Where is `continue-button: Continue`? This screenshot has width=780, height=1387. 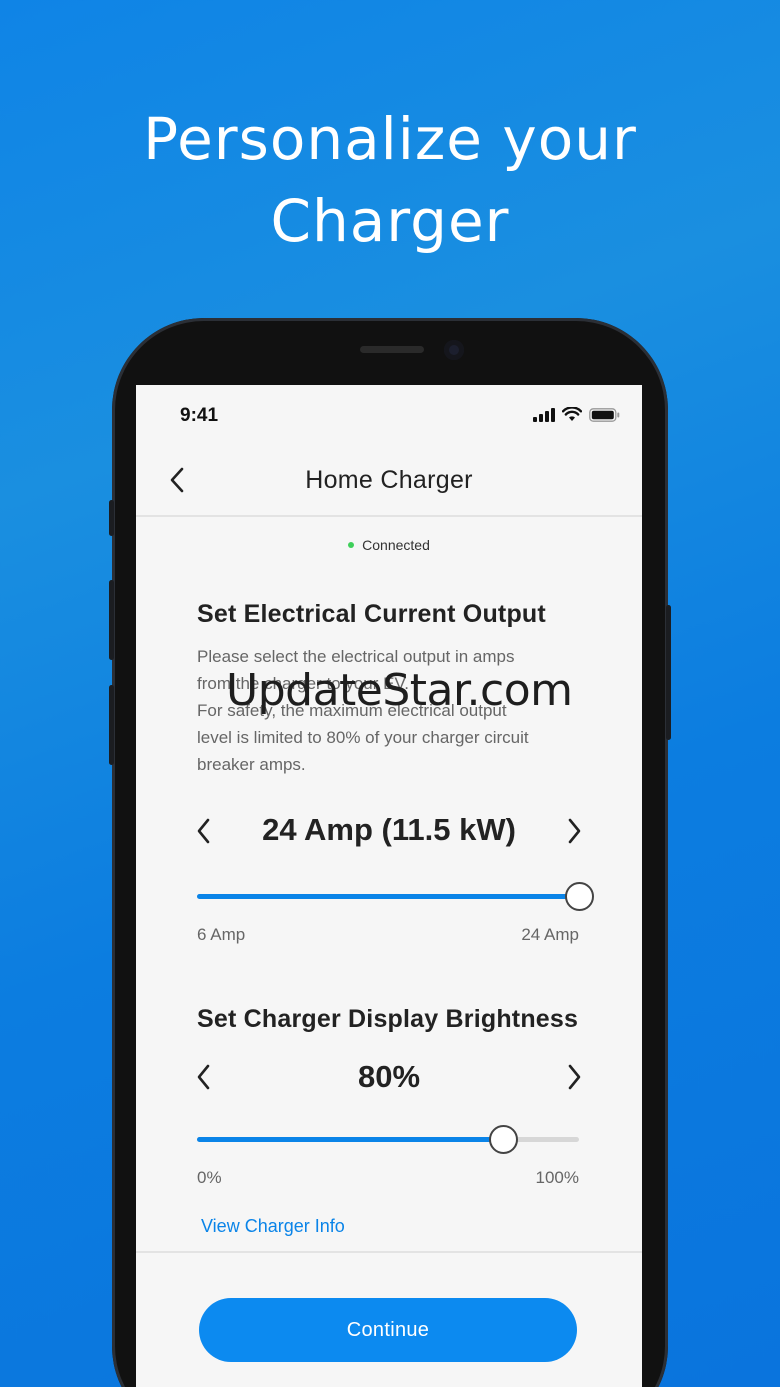
continue-button: Continue is located at coordinates (388, 1330).